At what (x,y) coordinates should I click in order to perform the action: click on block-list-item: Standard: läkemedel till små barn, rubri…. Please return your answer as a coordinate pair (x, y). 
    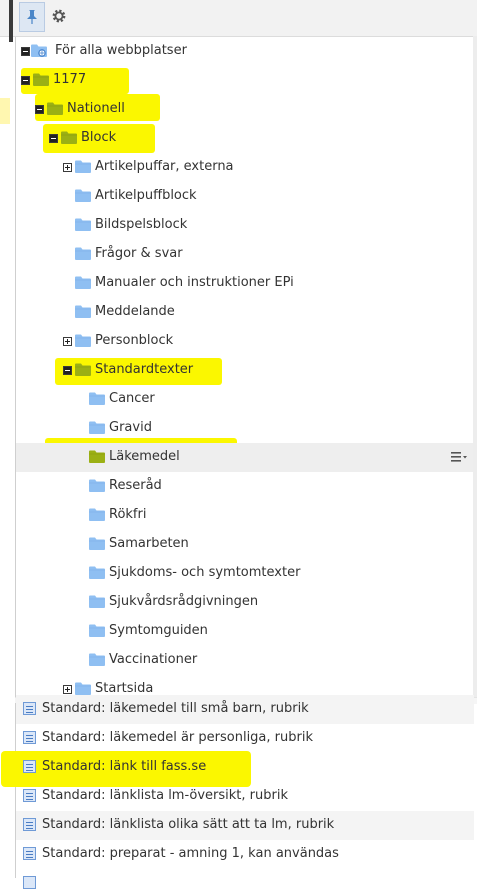
    Looking at the image, I should click on (245, 709).